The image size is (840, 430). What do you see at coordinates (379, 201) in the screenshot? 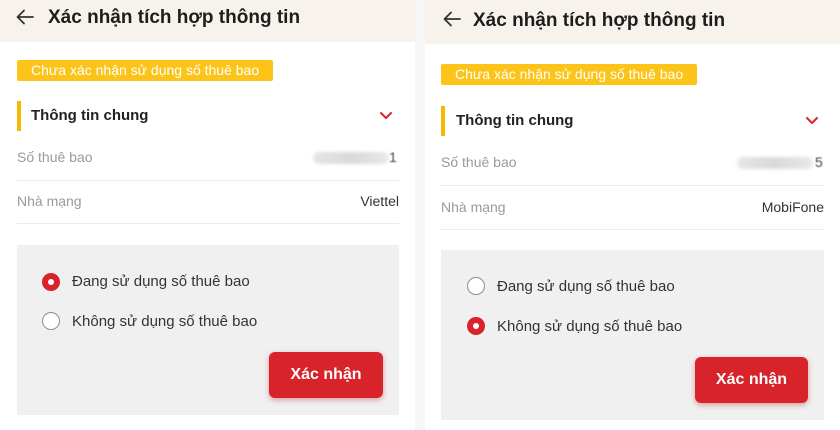
I see `carrier-value: Viettel` at bounding box center [379, 201].